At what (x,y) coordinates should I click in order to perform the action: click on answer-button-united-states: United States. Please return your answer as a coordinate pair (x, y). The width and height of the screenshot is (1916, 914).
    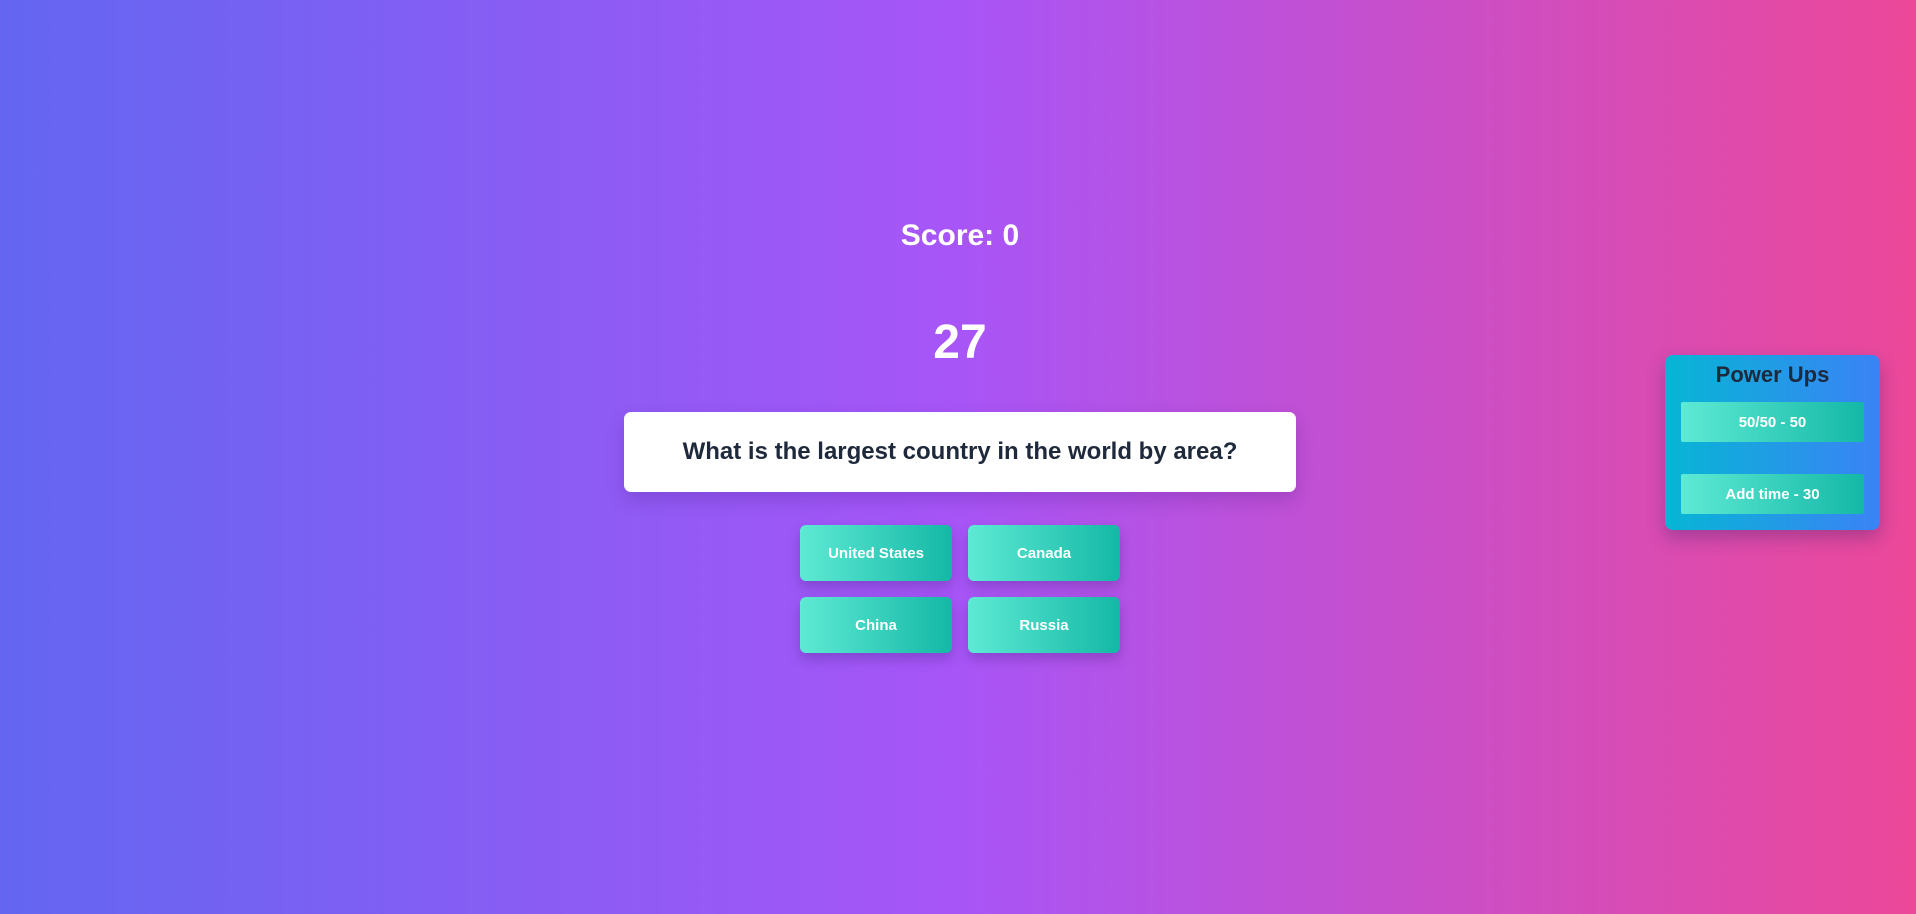
    Looking at the image, I should click on (876, 553).